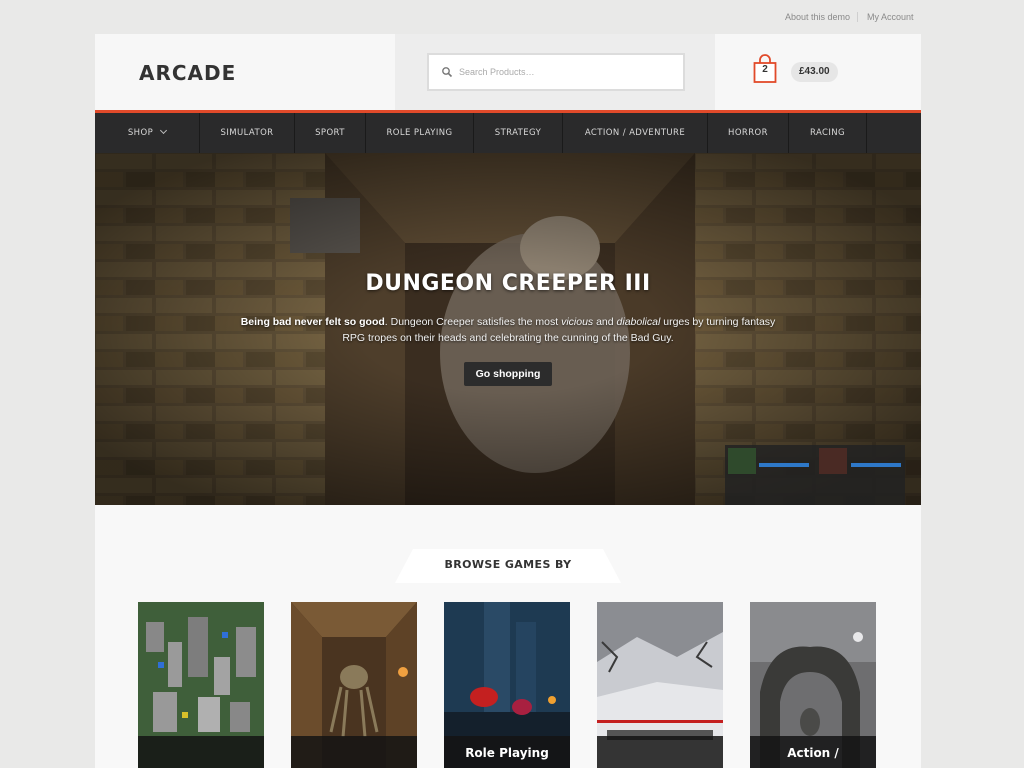  I want to click on about-demo-link: About this demo, so click(817, 17).